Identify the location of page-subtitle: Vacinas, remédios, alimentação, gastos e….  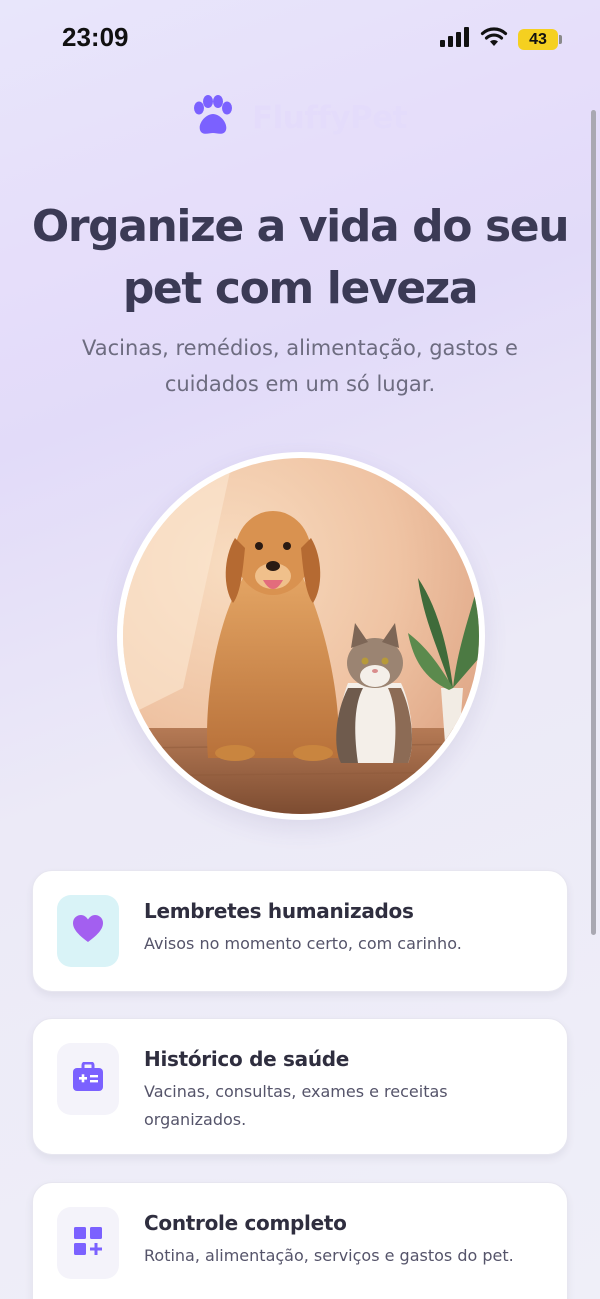
(300, 366).